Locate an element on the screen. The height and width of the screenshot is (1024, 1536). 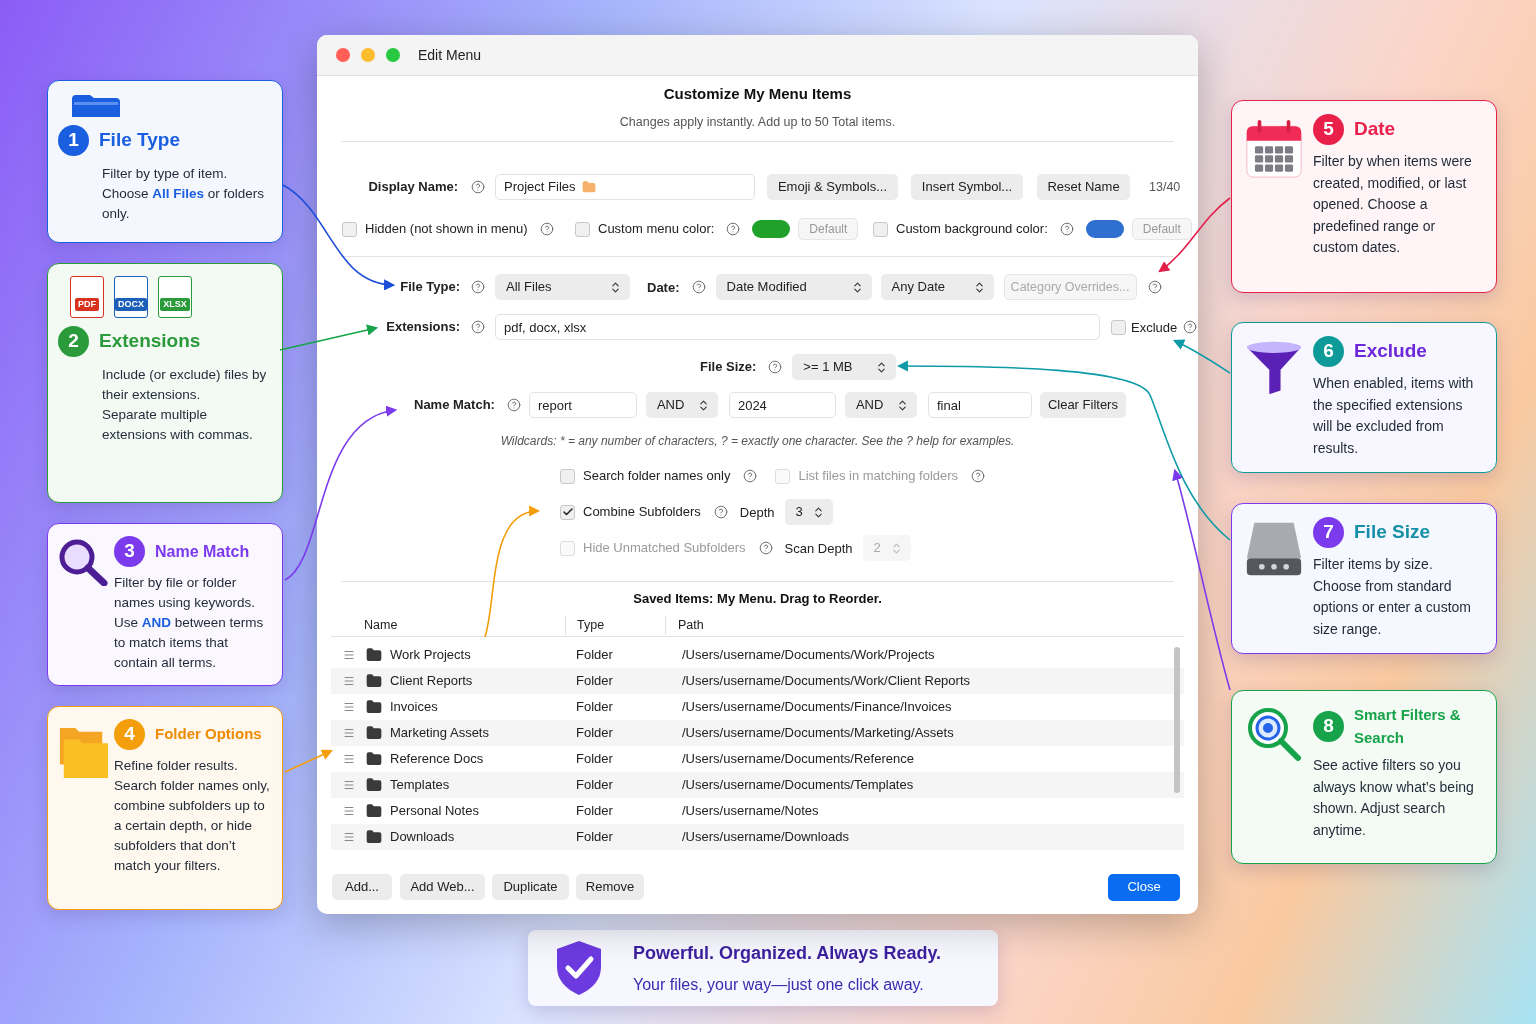
keyword-field: final is located at coordinates (979, 405).